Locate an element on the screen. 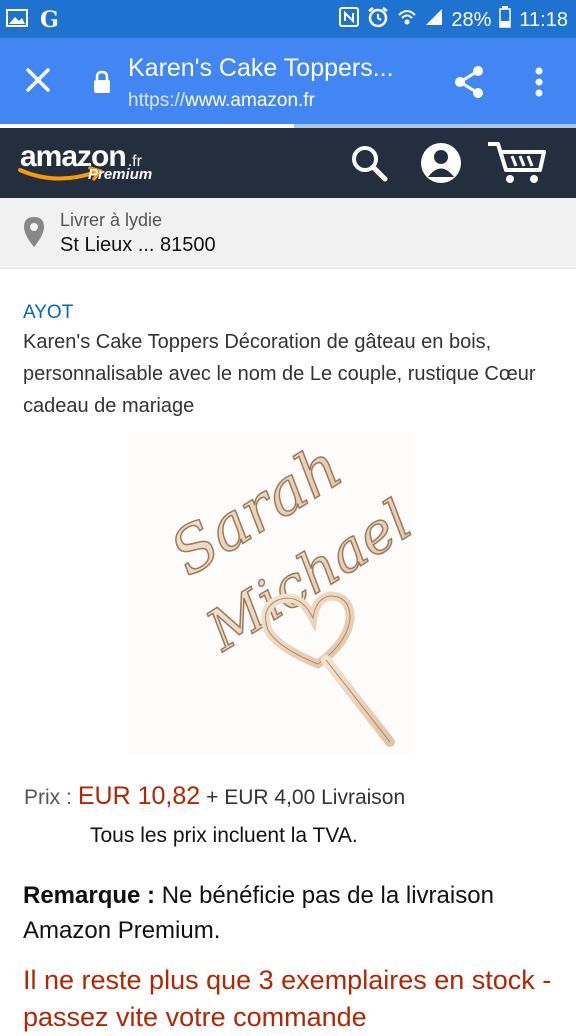 The image size is (576, 1036). search-icon is located at coordinates (370, 164).